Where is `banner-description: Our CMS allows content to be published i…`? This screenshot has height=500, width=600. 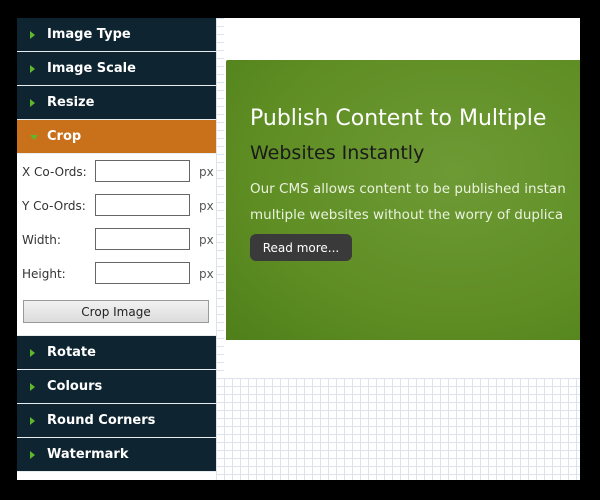
banner-description: Our CMS allows content to be published i… is located at coordinates (415, 202).